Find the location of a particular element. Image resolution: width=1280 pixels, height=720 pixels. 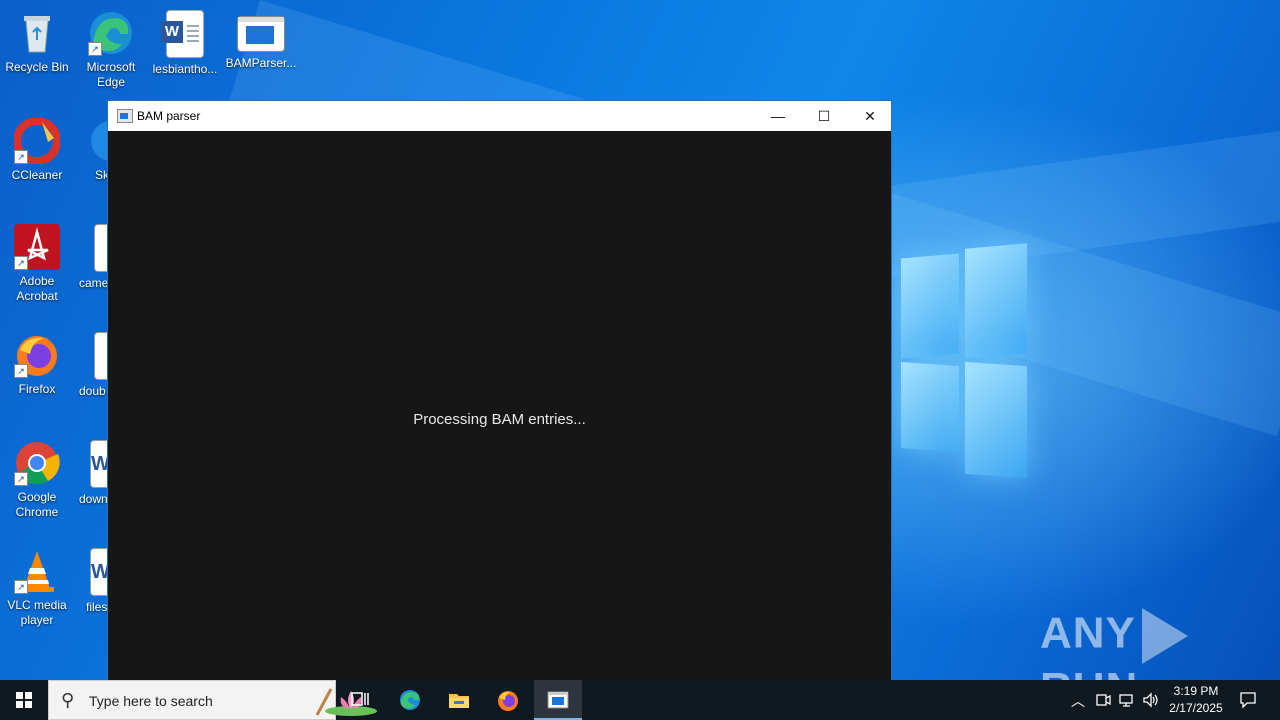

windows-logo-wallpaper is located at coordinates (961, 362).